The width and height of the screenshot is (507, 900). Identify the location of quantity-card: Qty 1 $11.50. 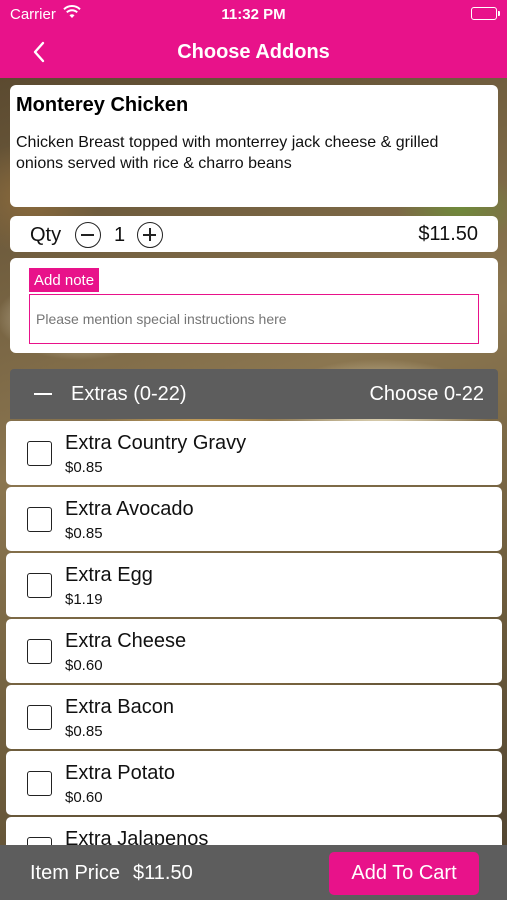
(254, 234).